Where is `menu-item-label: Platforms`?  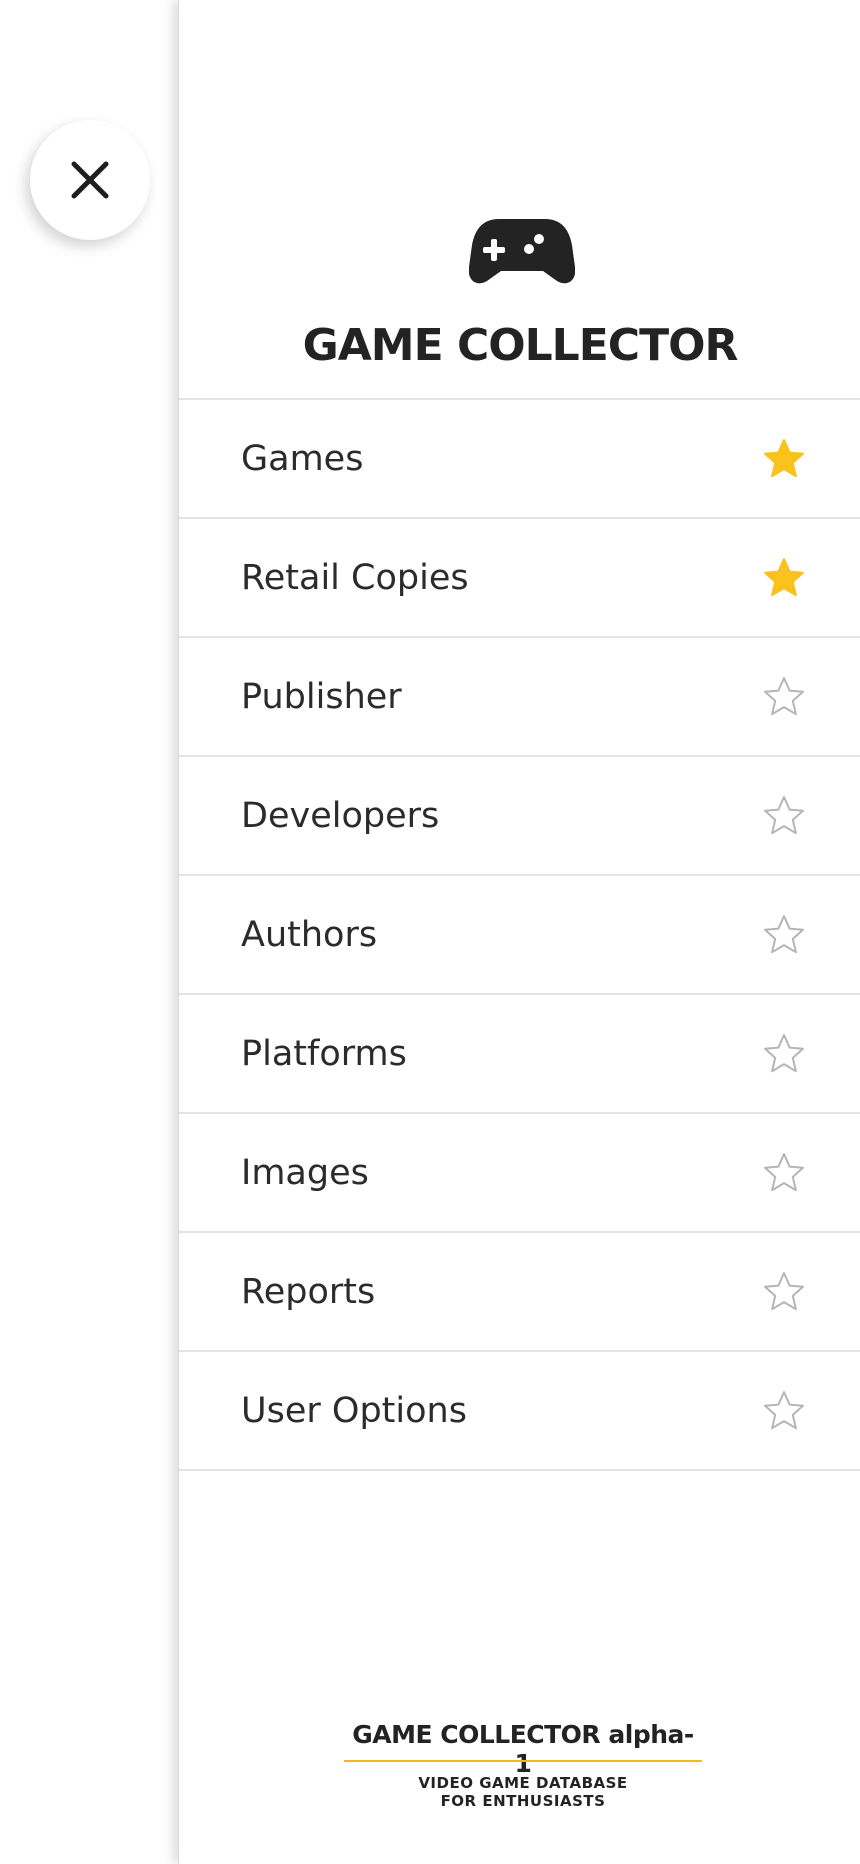 menu-item-label: Platforms is located at coordinates (324, 1053).